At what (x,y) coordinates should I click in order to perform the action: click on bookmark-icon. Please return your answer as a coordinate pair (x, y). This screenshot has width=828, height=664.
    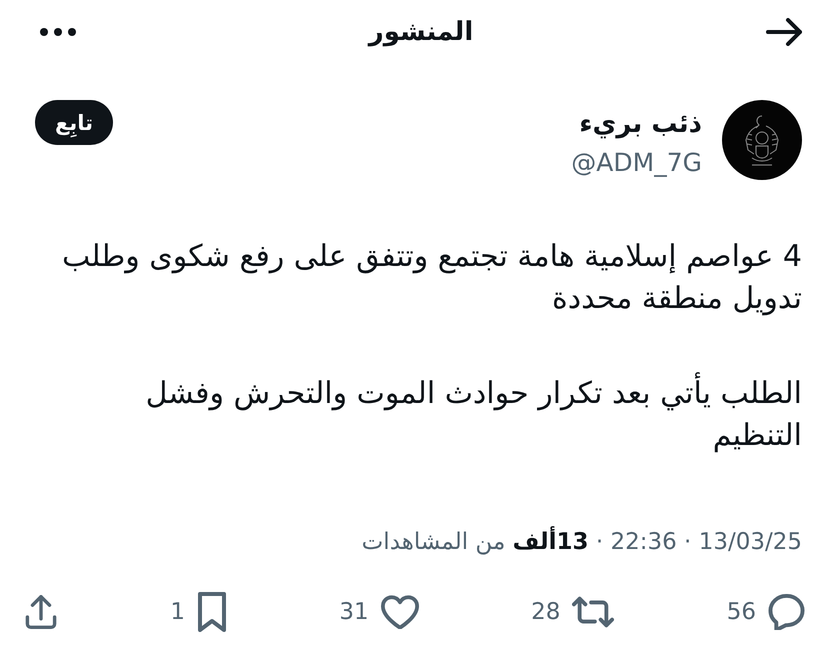
    Looking at the image, I should click on (212, 612).